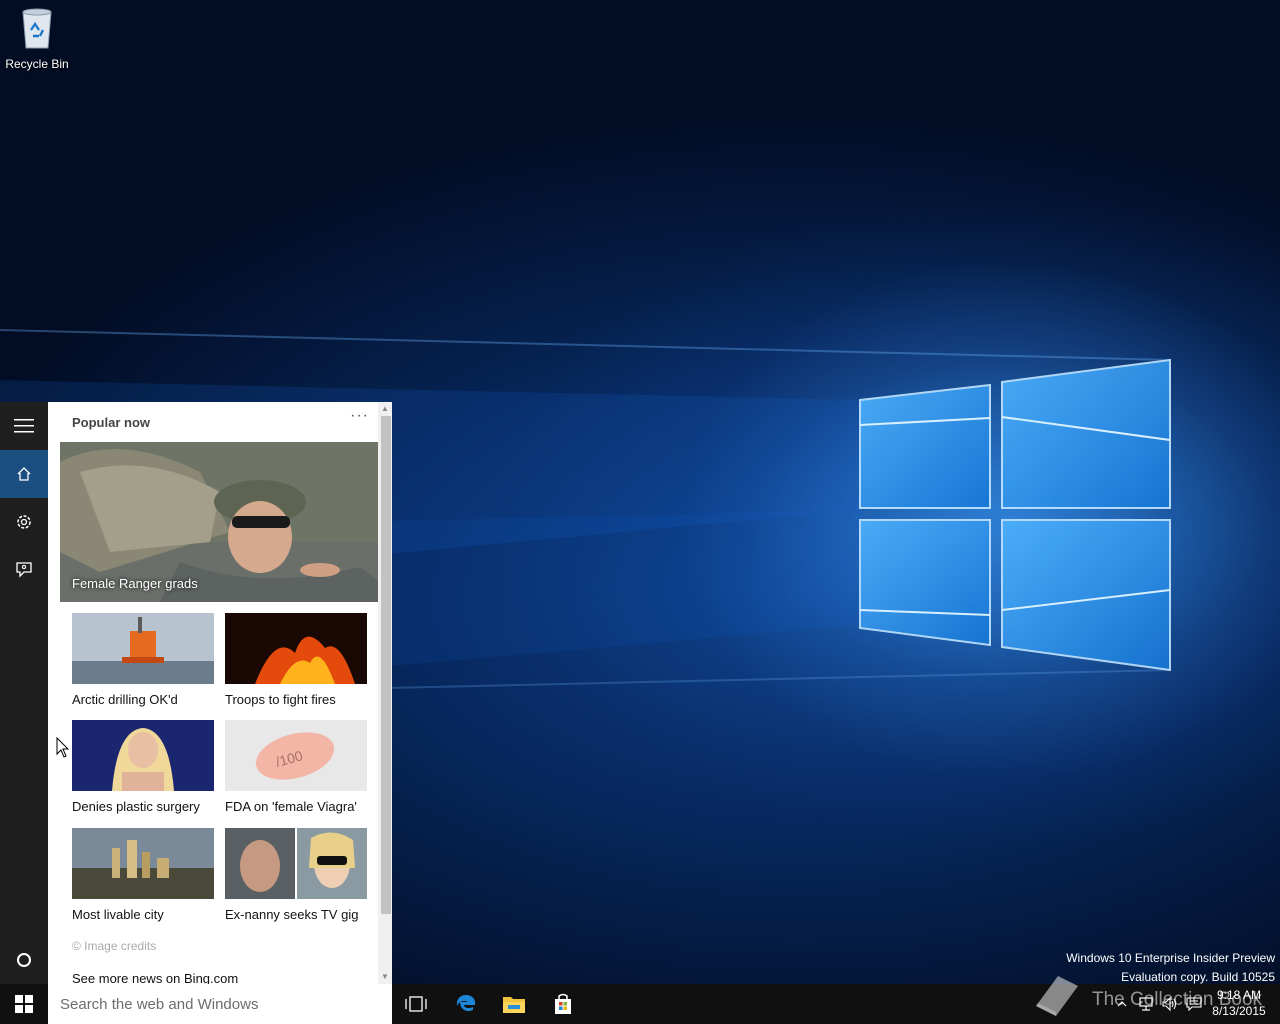 The image size is (1280, 1024). Describe the element at coordinates (280, 699) in the screenshot. I see `tile-caption: Troops to fight fires` at that location.